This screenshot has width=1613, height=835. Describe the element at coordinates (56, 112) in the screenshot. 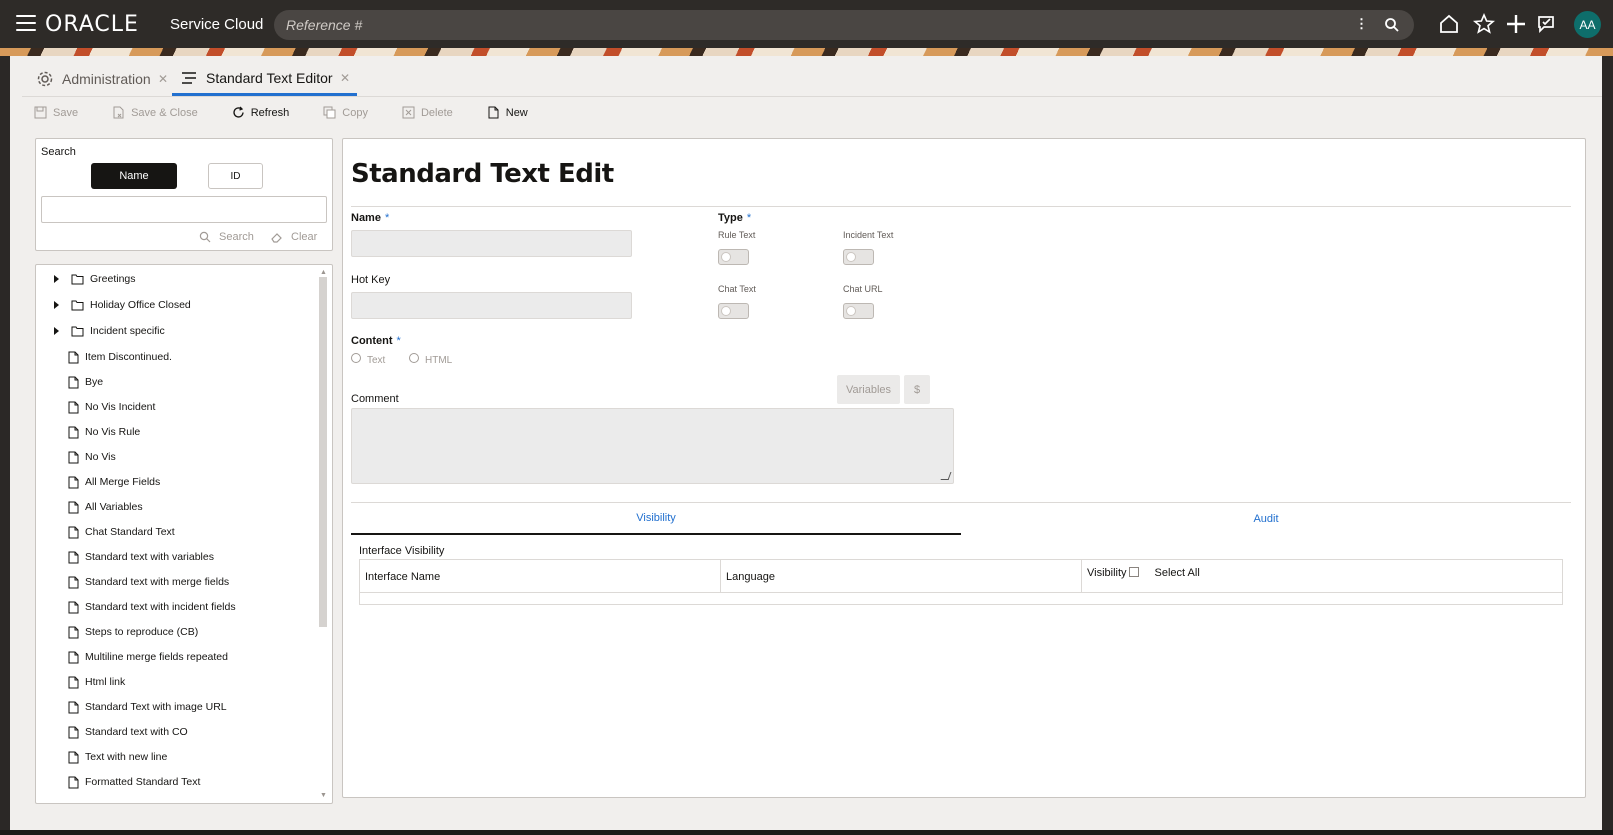

I see `save-button: Save` at that location.